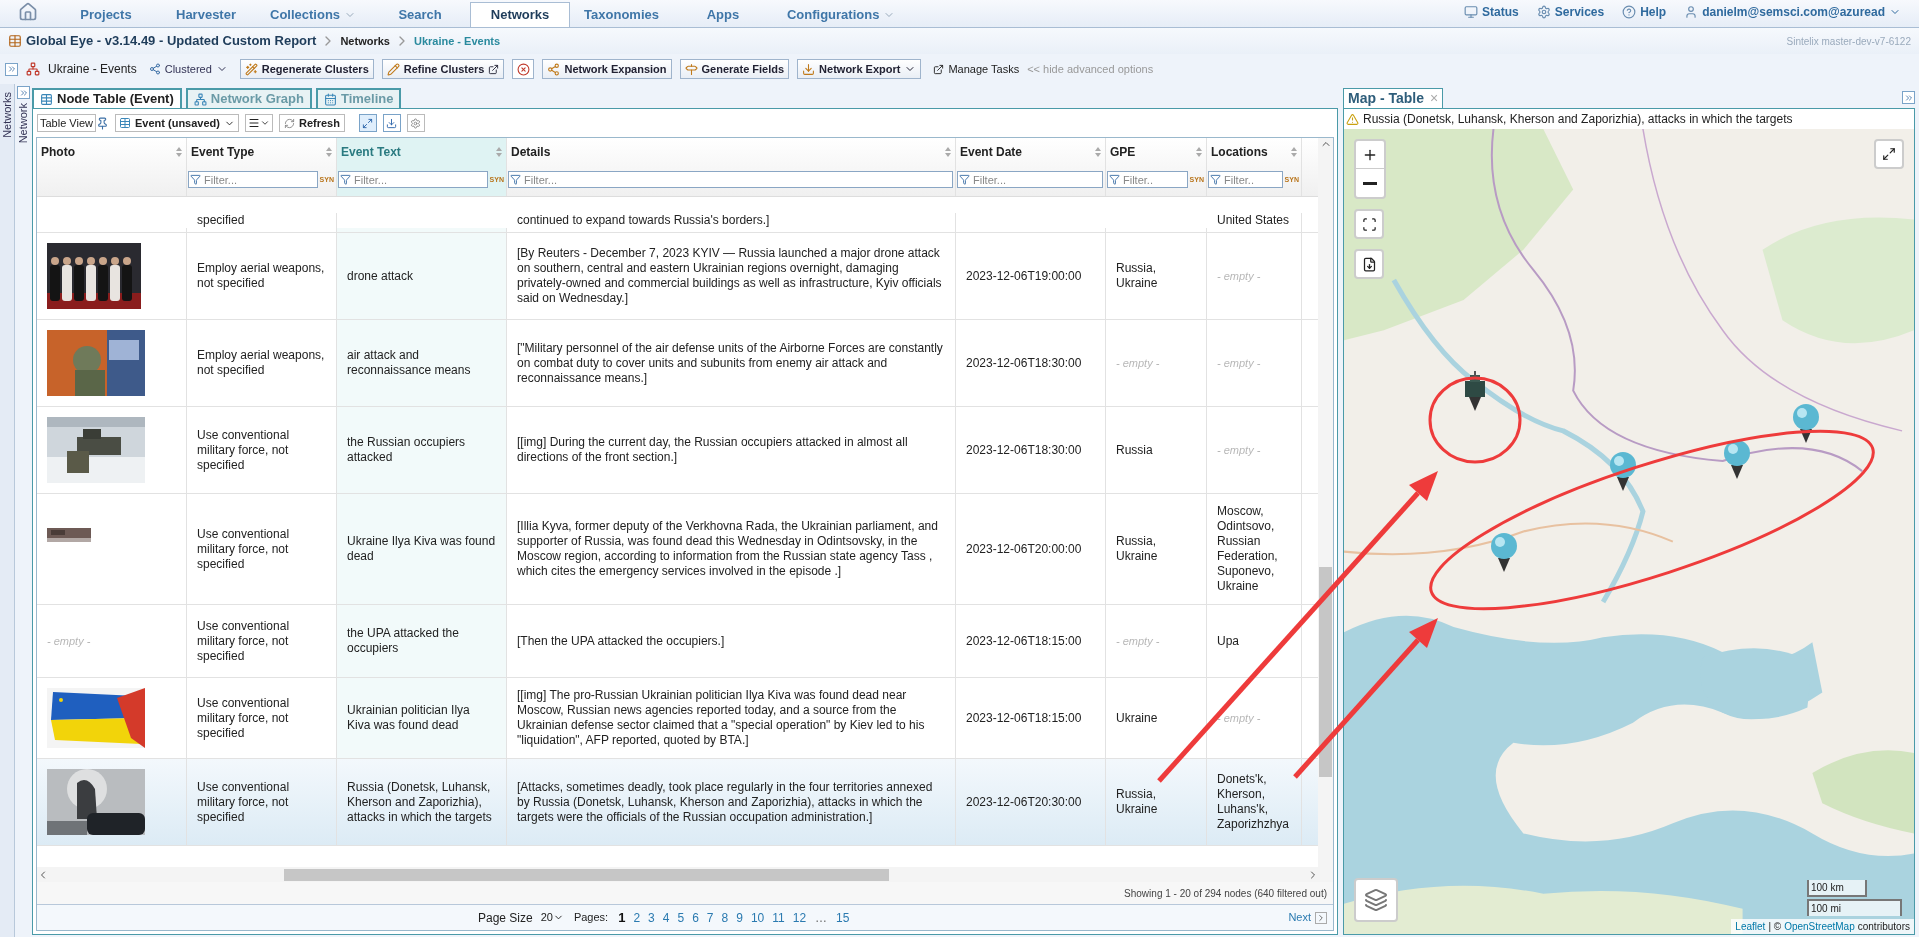 The height and width of the screenshot is (937, 1919). I want to click on table-row: - empty - Use conventional military force, not specified the UPA attacked the occupiers [Then the UPA attacked the occupiers.] 2023-12-06T18:15:00 - empty - Upa, so click(677, 641).